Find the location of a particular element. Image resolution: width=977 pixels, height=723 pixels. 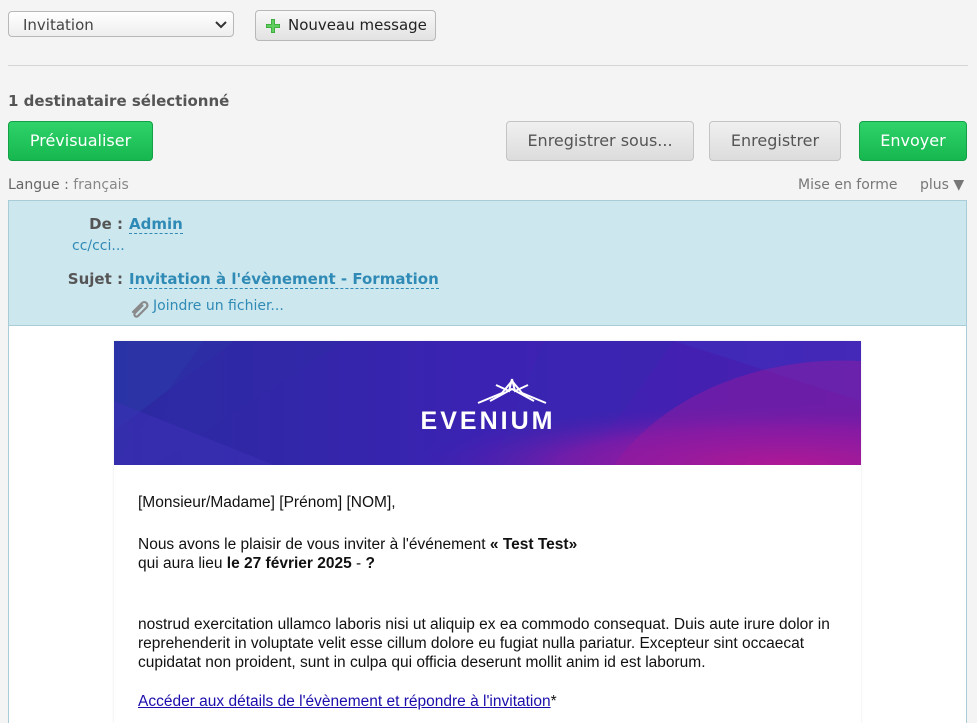

divider is located at coordinates (488, 65).